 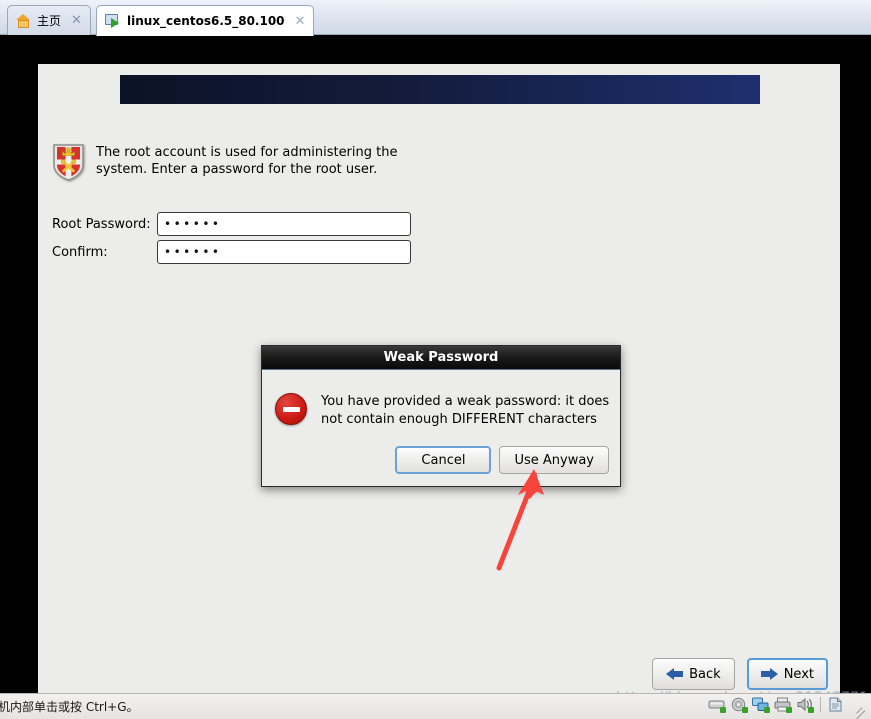 I want to click on back-button: Back, so click(x=693, y=674).